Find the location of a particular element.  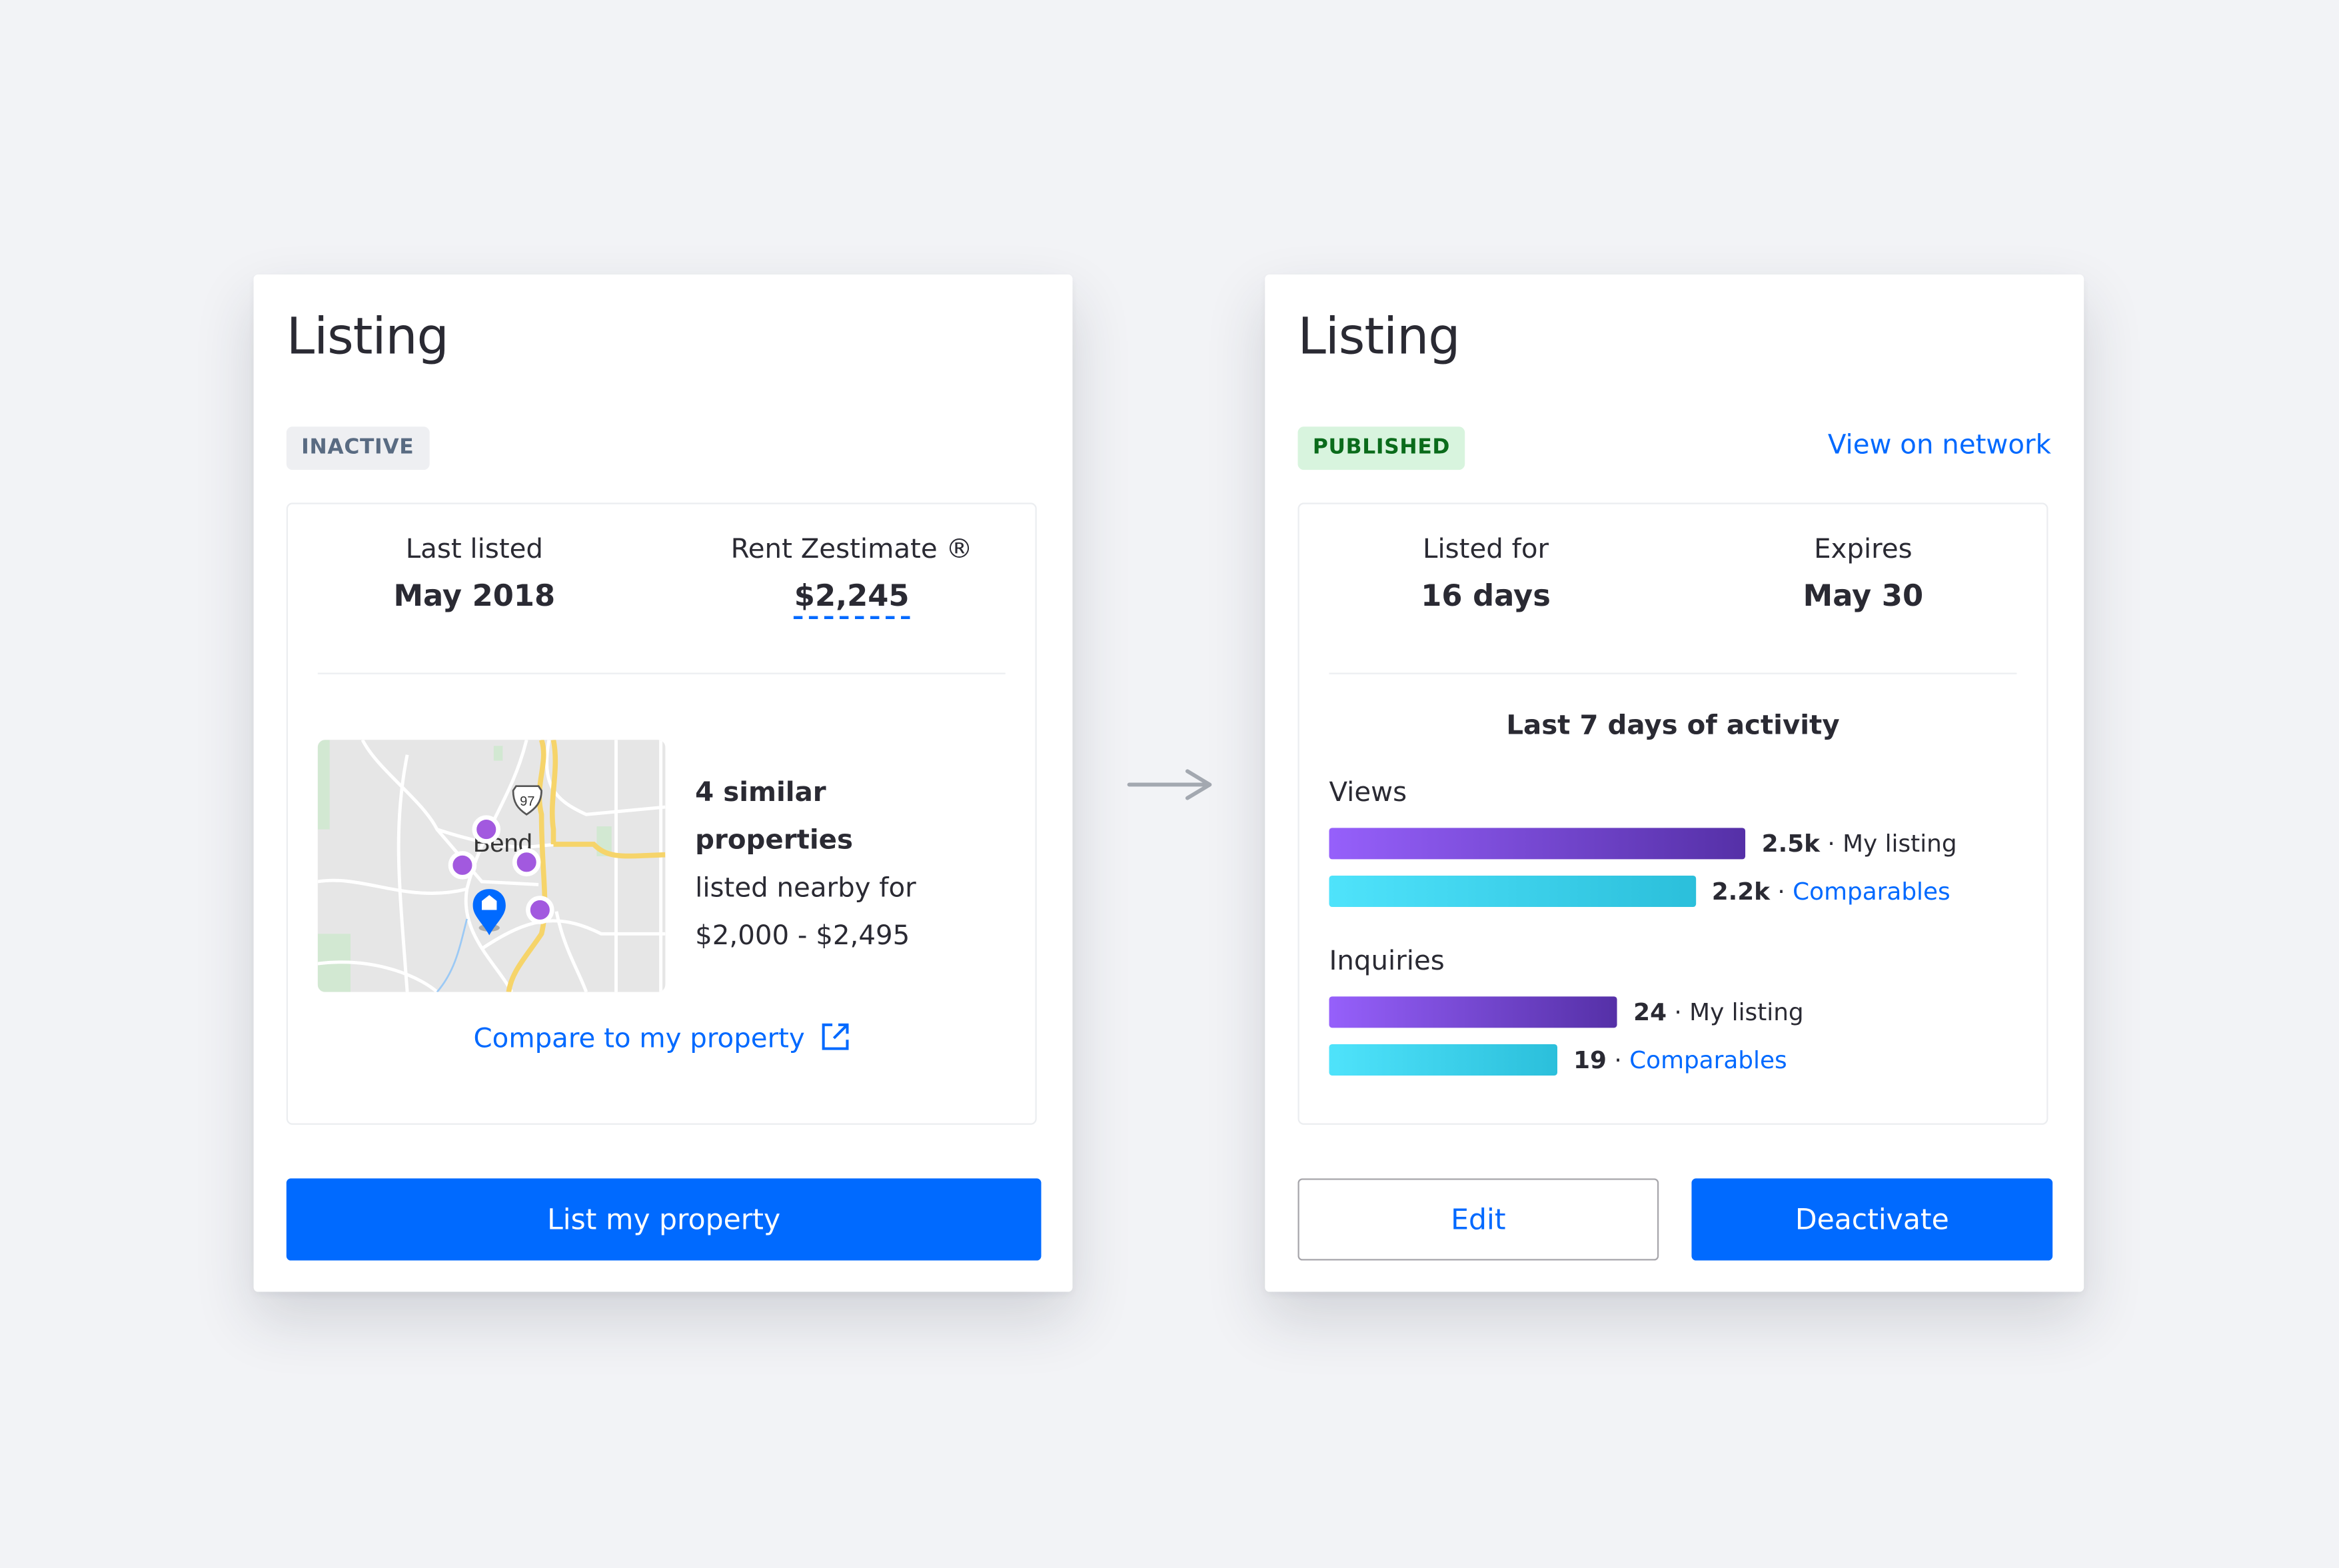

similar-price-range: $2,000 - $2,495 is located at coordinates (802, 936).